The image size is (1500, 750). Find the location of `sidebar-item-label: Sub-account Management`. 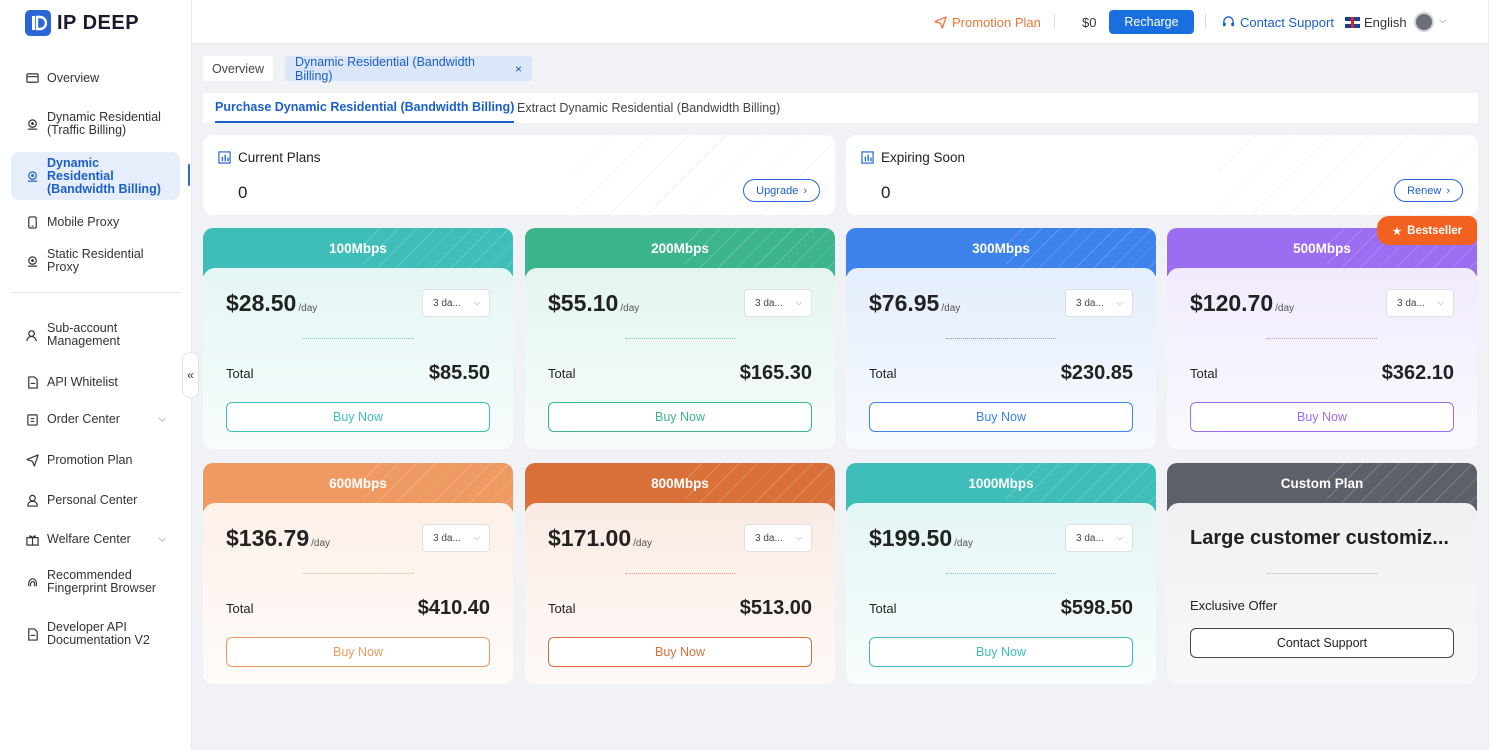

sidebar-item-label: Sub-account Management is located at coordinates (83, 334).